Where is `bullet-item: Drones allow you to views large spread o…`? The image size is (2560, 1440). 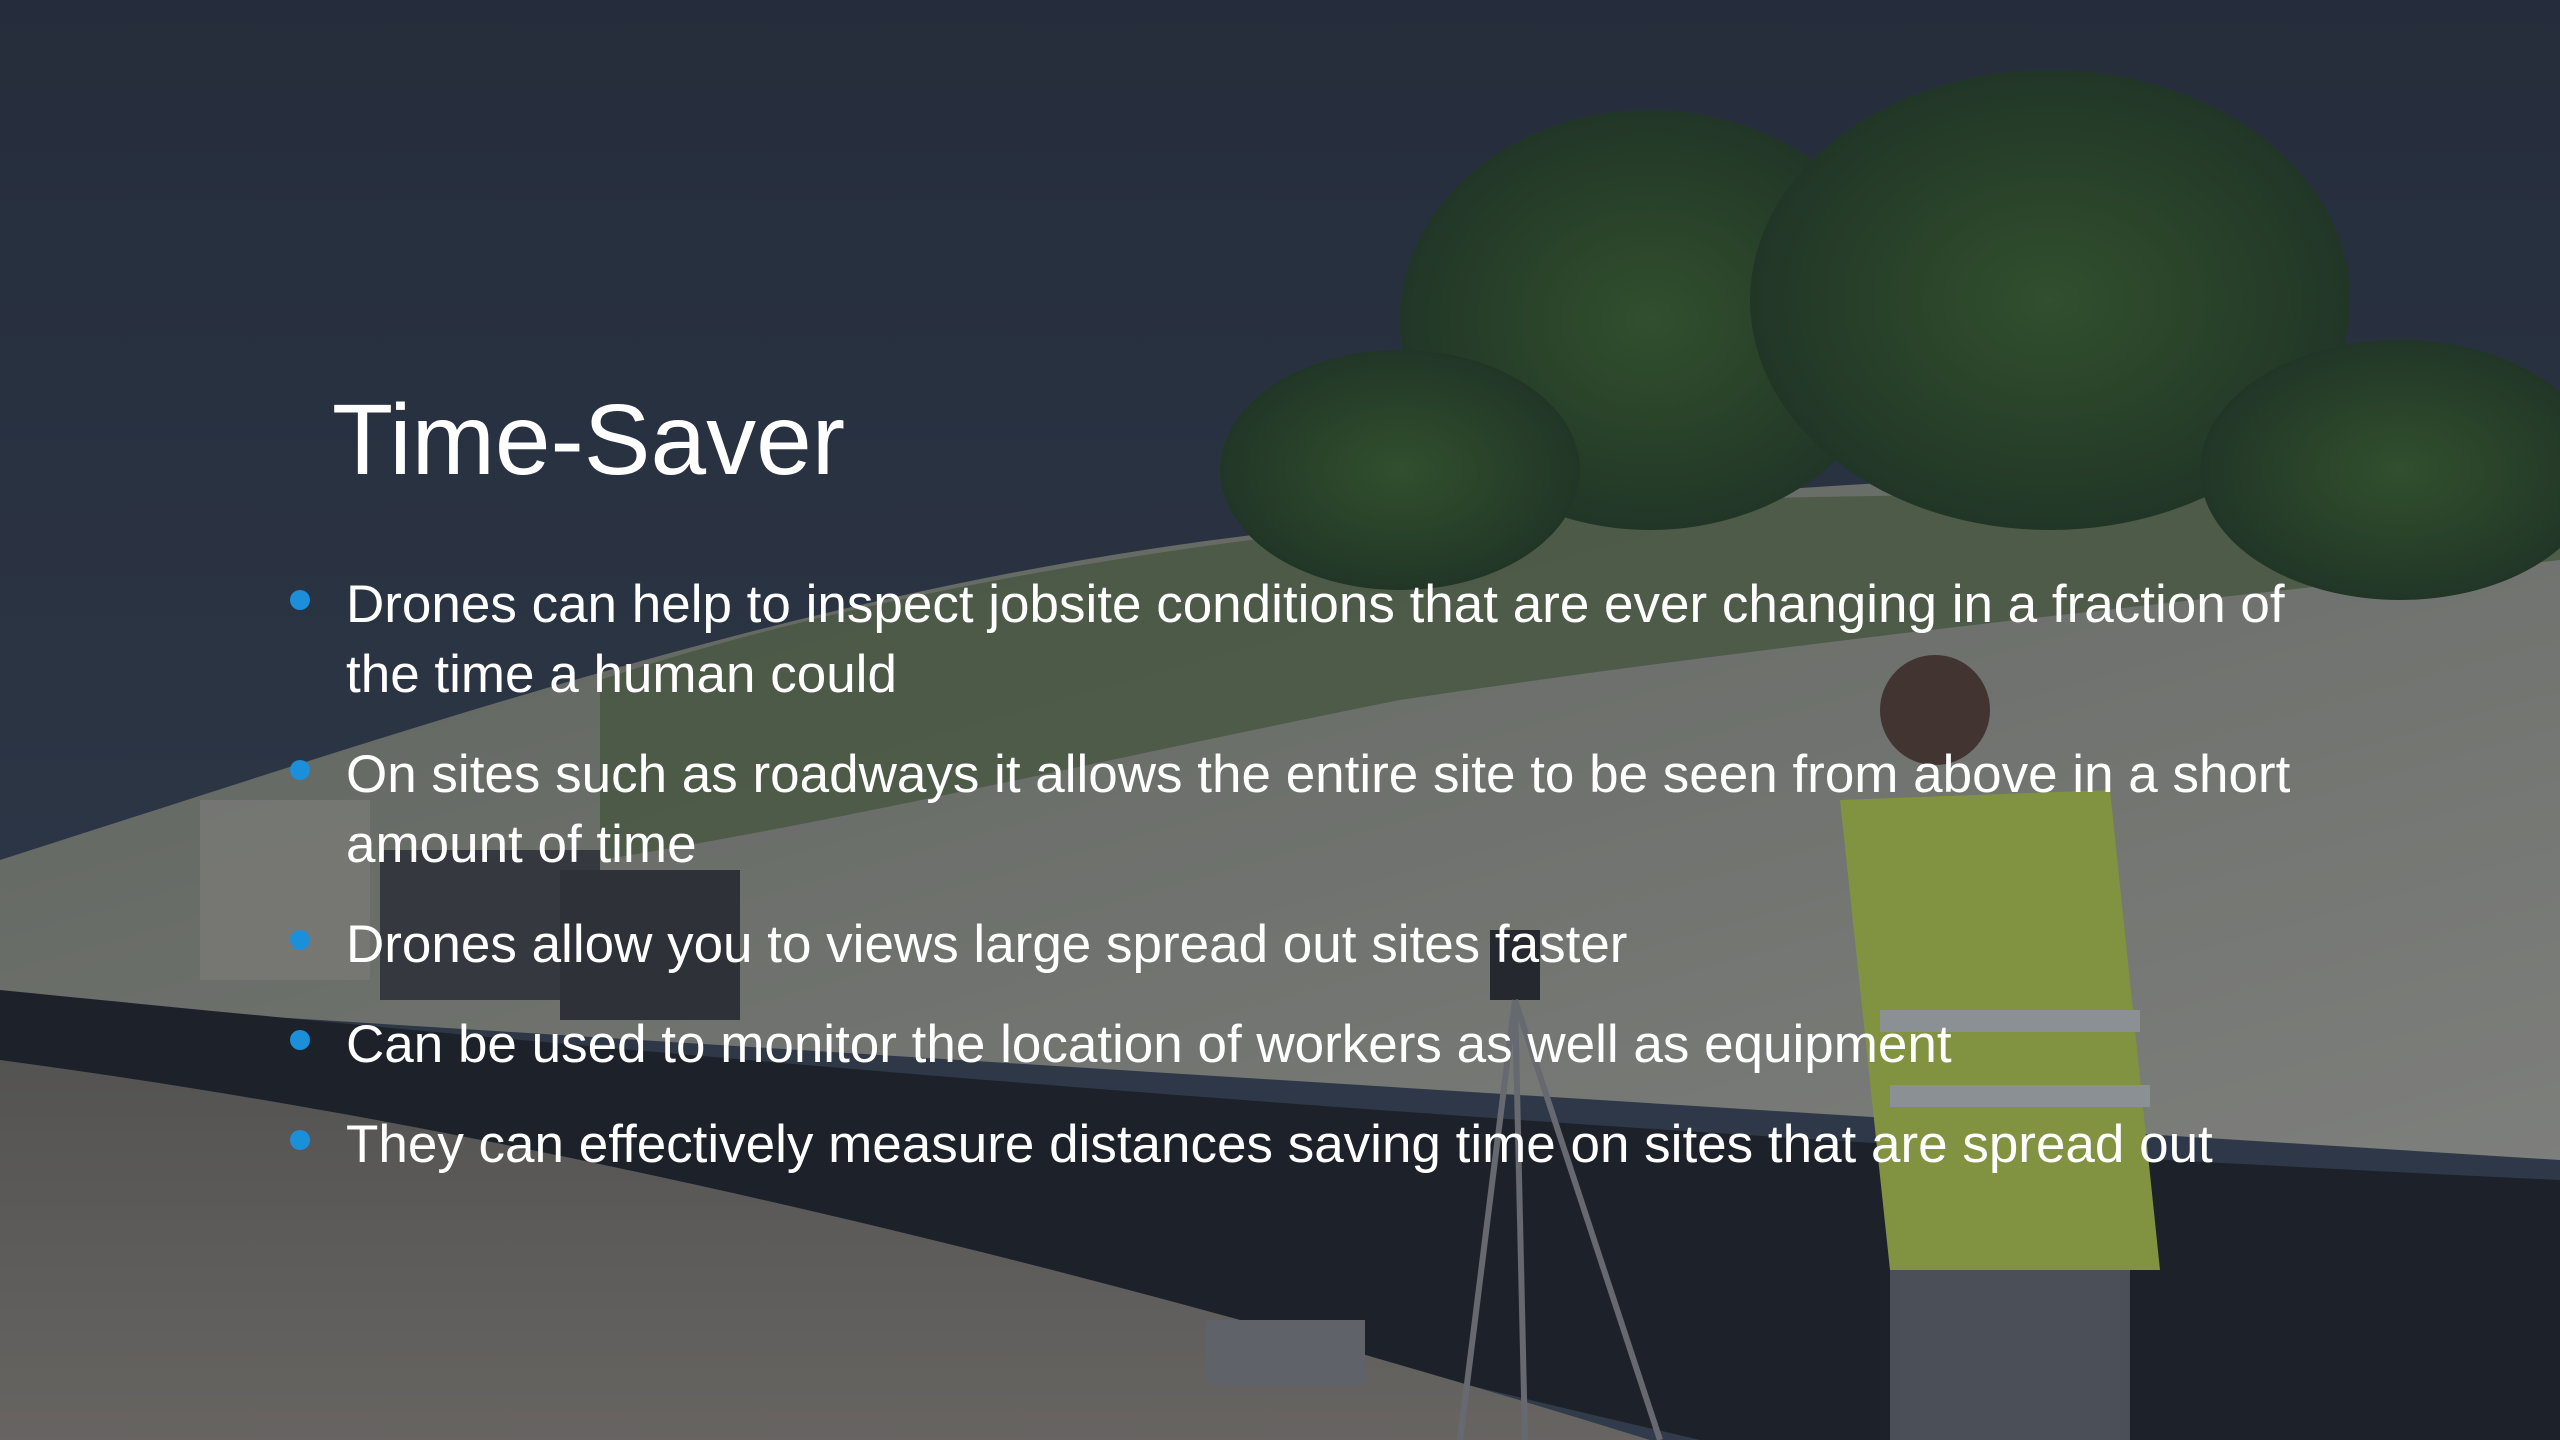
bullet-item: Drones allow you to views large spread o… is located at coordinates (1328, 945).